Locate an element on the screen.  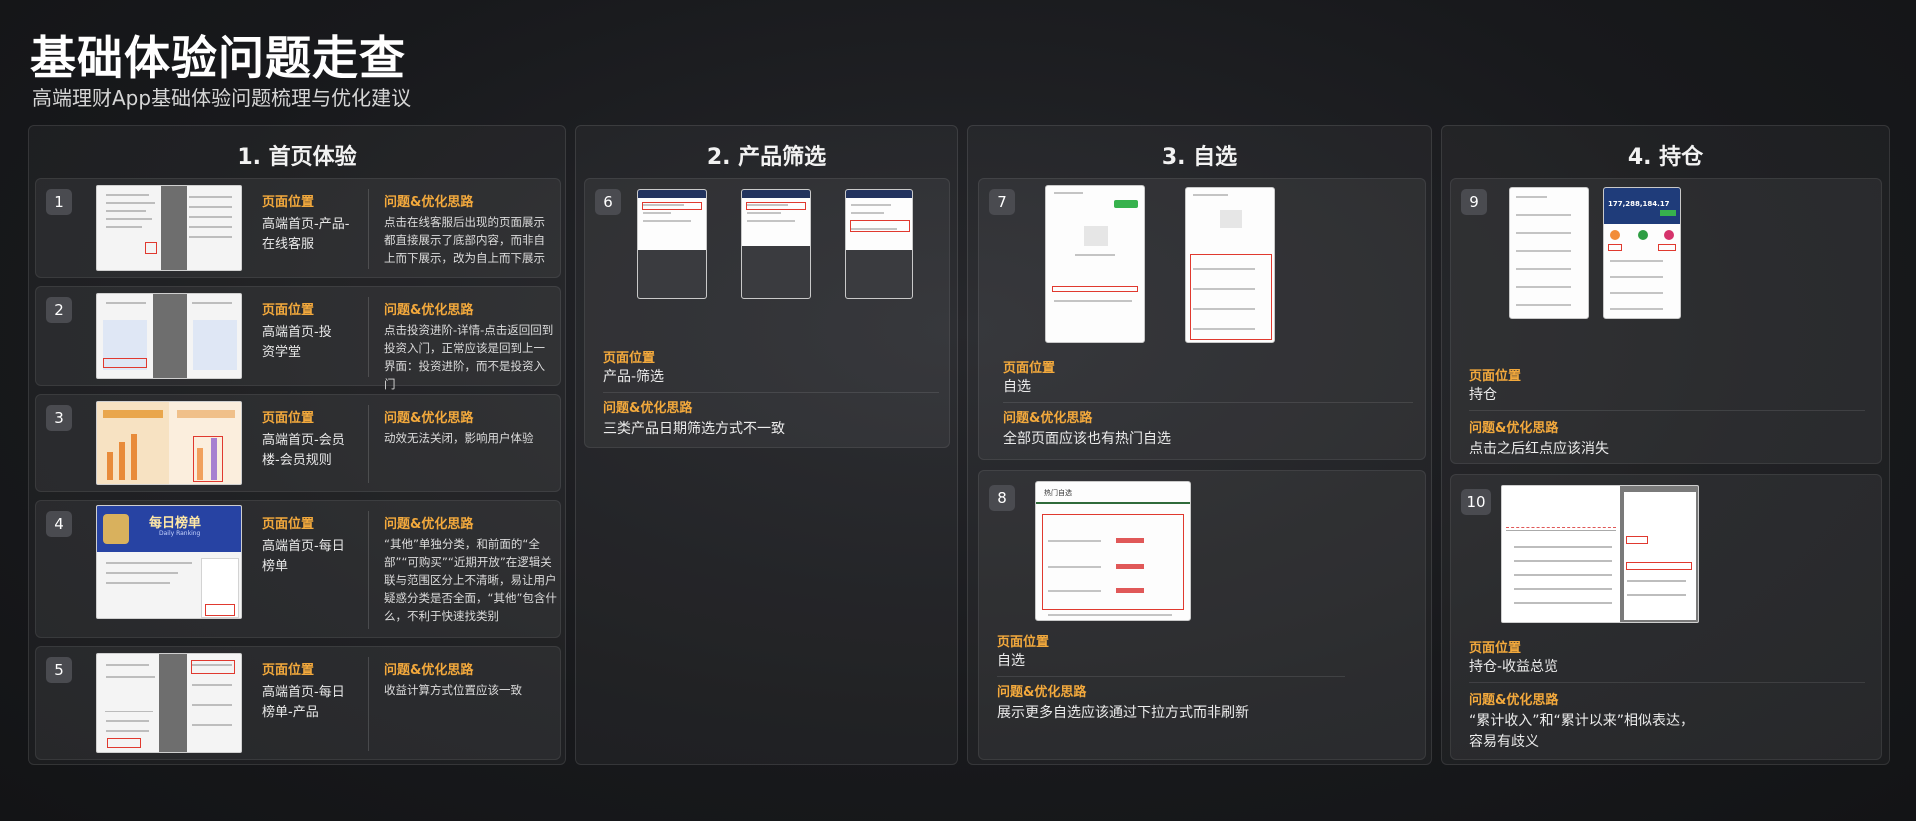
section-title: 2. 产品筛选 is located at coordinates (766, 157).